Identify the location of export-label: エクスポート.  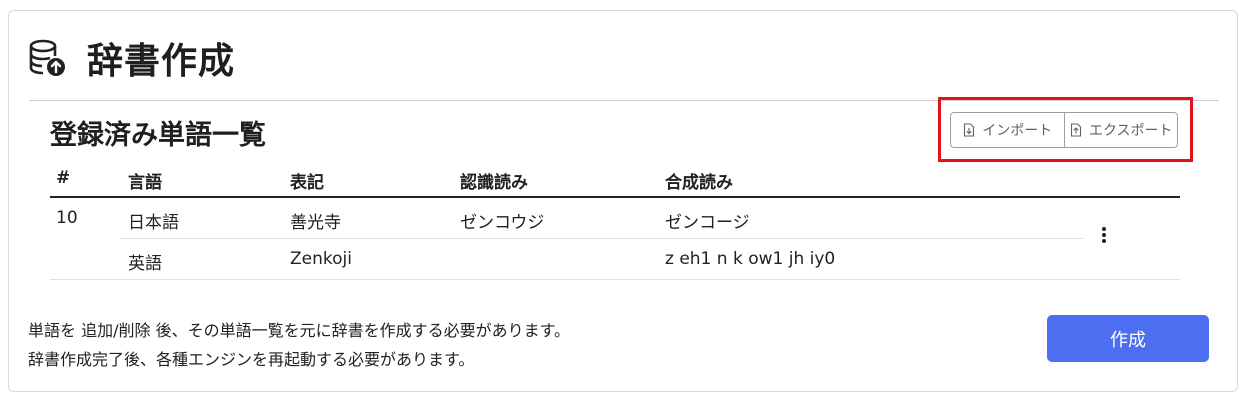
(1130, 131).